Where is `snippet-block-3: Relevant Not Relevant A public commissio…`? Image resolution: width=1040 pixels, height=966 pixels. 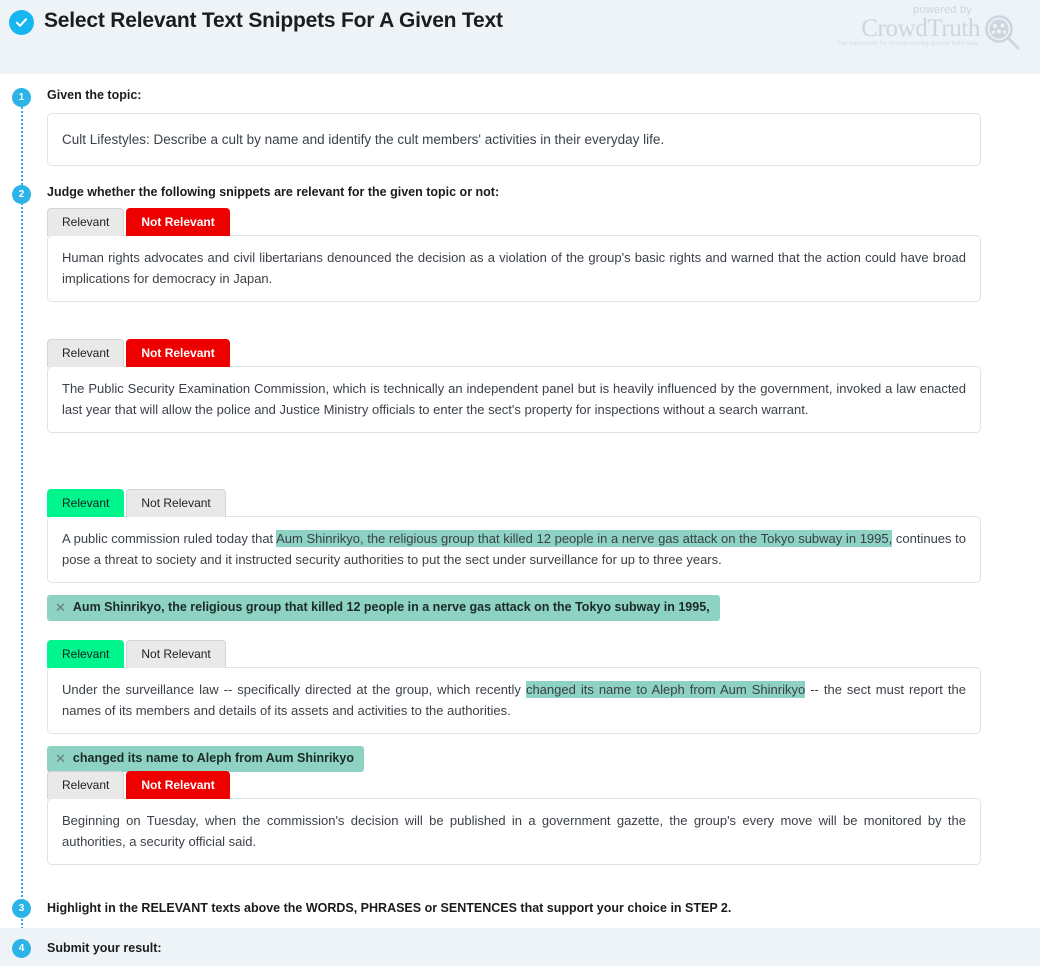
snippet-block-3: Relevant Not Relevant A public commissio… is located at coordinates (514, 555).